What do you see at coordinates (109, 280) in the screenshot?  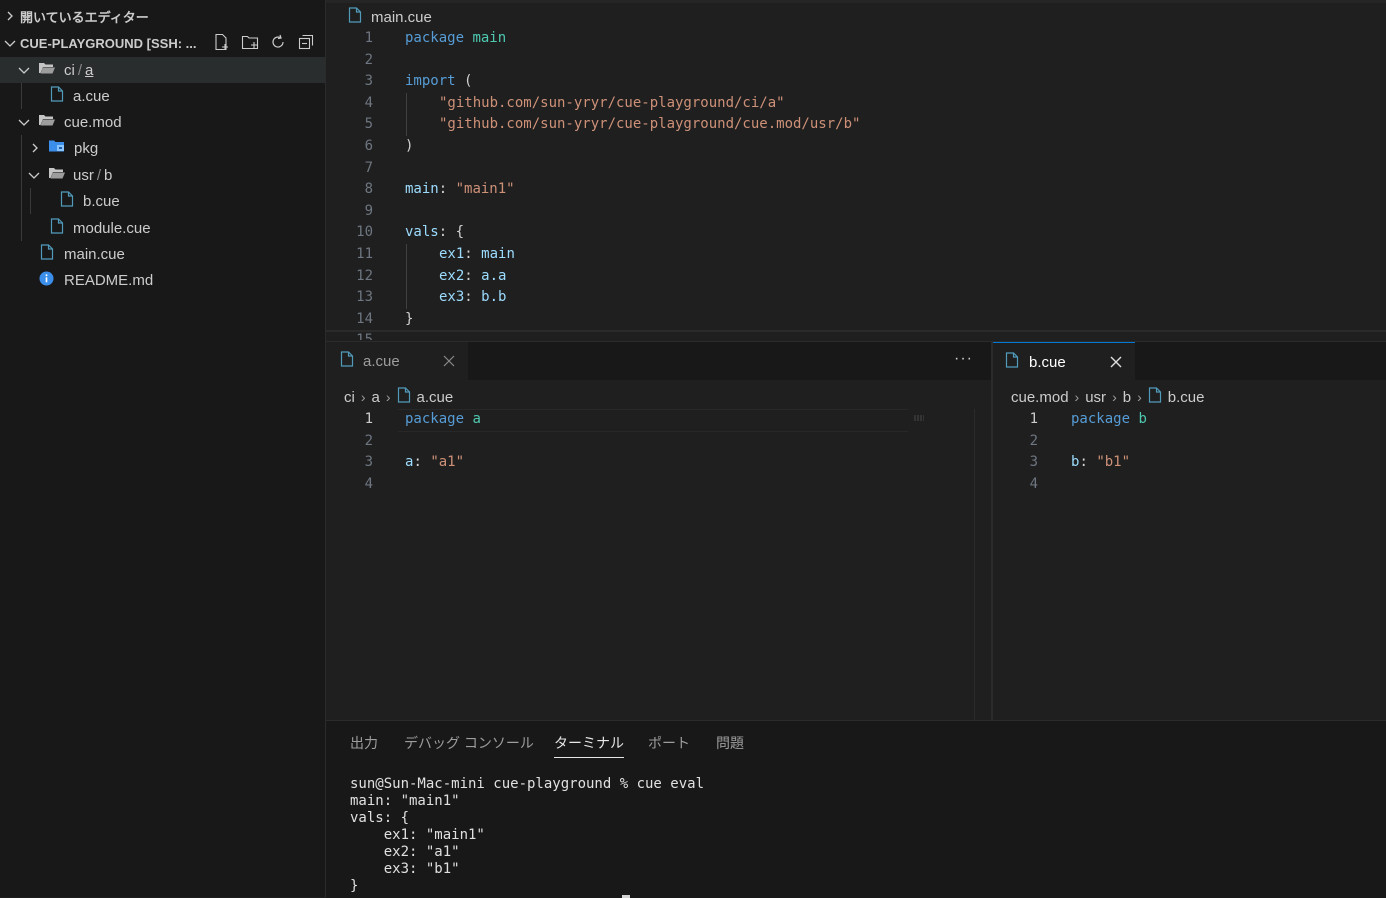 I see `tree-item-label: README.md` at bounding box center [109, 280].